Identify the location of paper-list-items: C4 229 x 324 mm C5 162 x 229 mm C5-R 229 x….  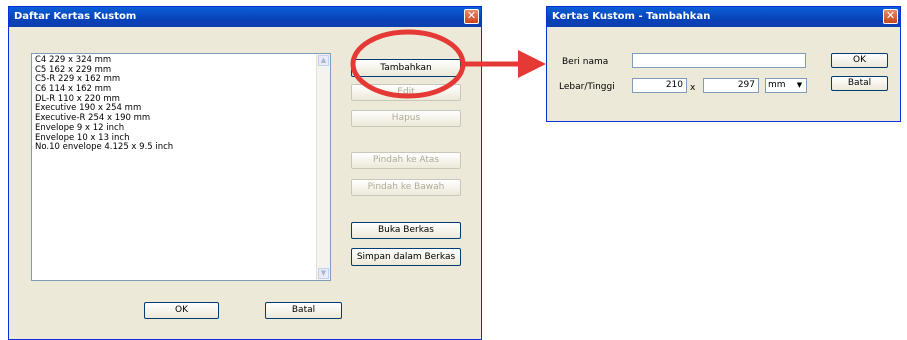
(181, 103).